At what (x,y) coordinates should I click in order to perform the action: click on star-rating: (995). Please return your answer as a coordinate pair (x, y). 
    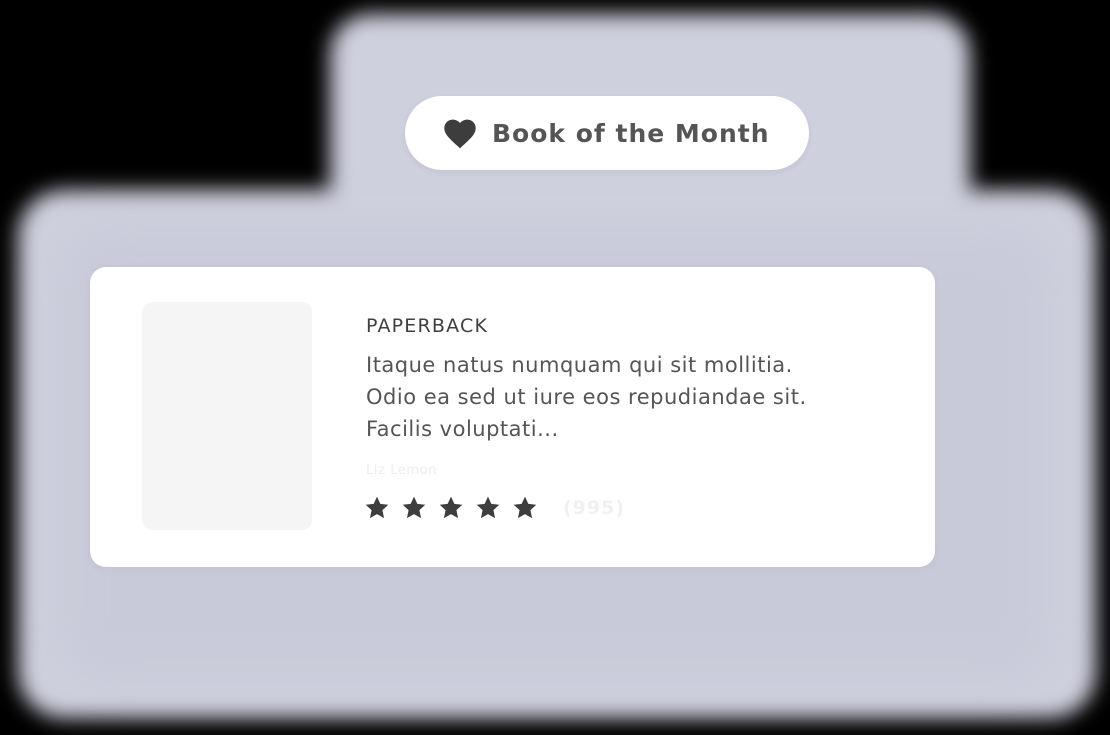
    Looking at the image, I should click on (494, 508).